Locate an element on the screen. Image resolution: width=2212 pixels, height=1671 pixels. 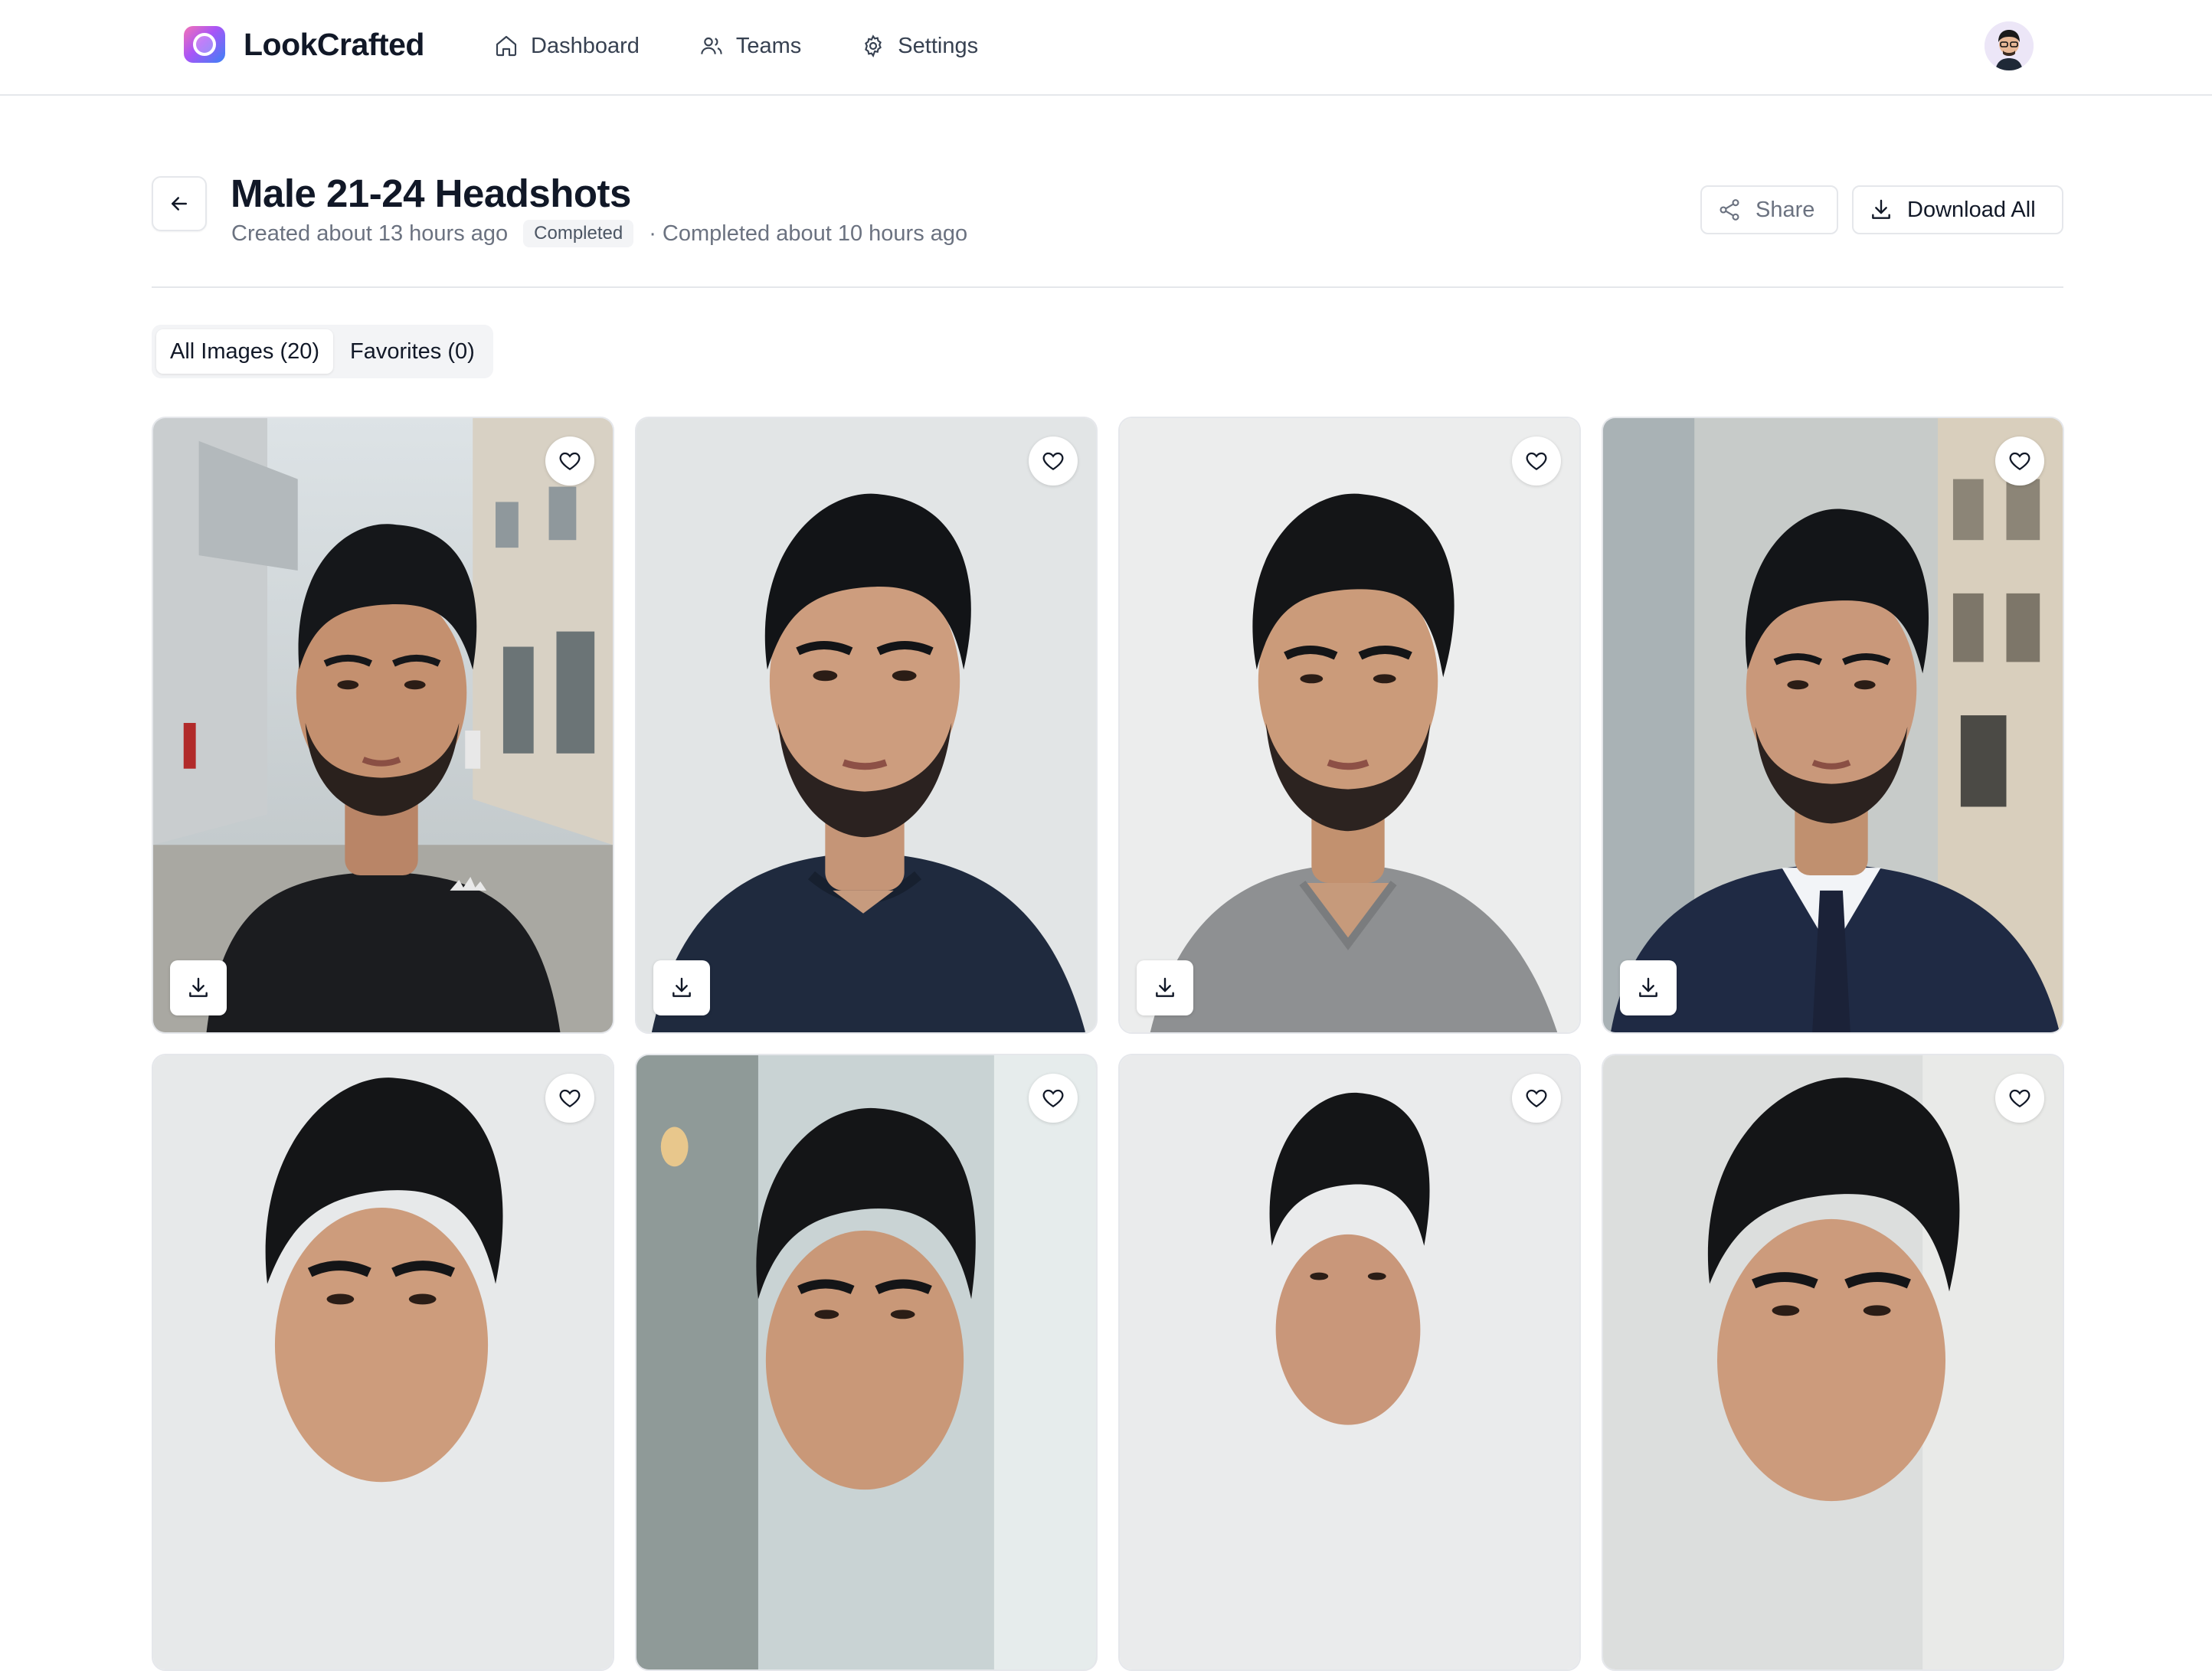
tab-all-images: All Images (20) is located at coordinates (245, 351).